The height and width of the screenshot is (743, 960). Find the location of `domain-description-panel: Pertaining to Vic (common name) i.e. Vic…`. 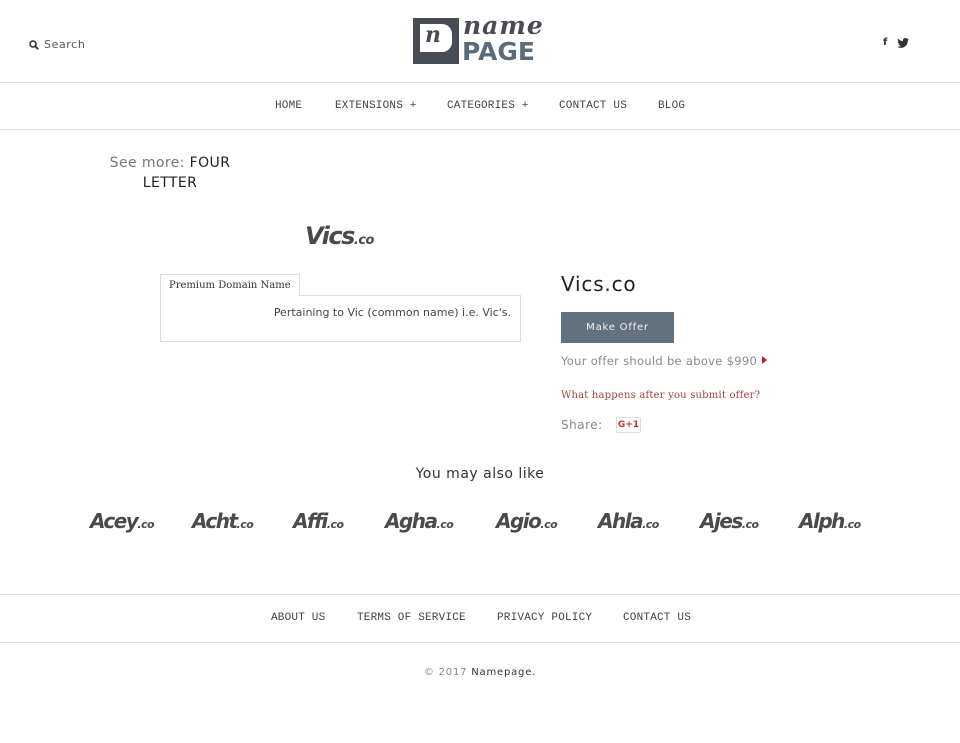

domain-description-panel: Pertaining to Vic (common name) i.e. Vic… is located at coordinates (340, 318).